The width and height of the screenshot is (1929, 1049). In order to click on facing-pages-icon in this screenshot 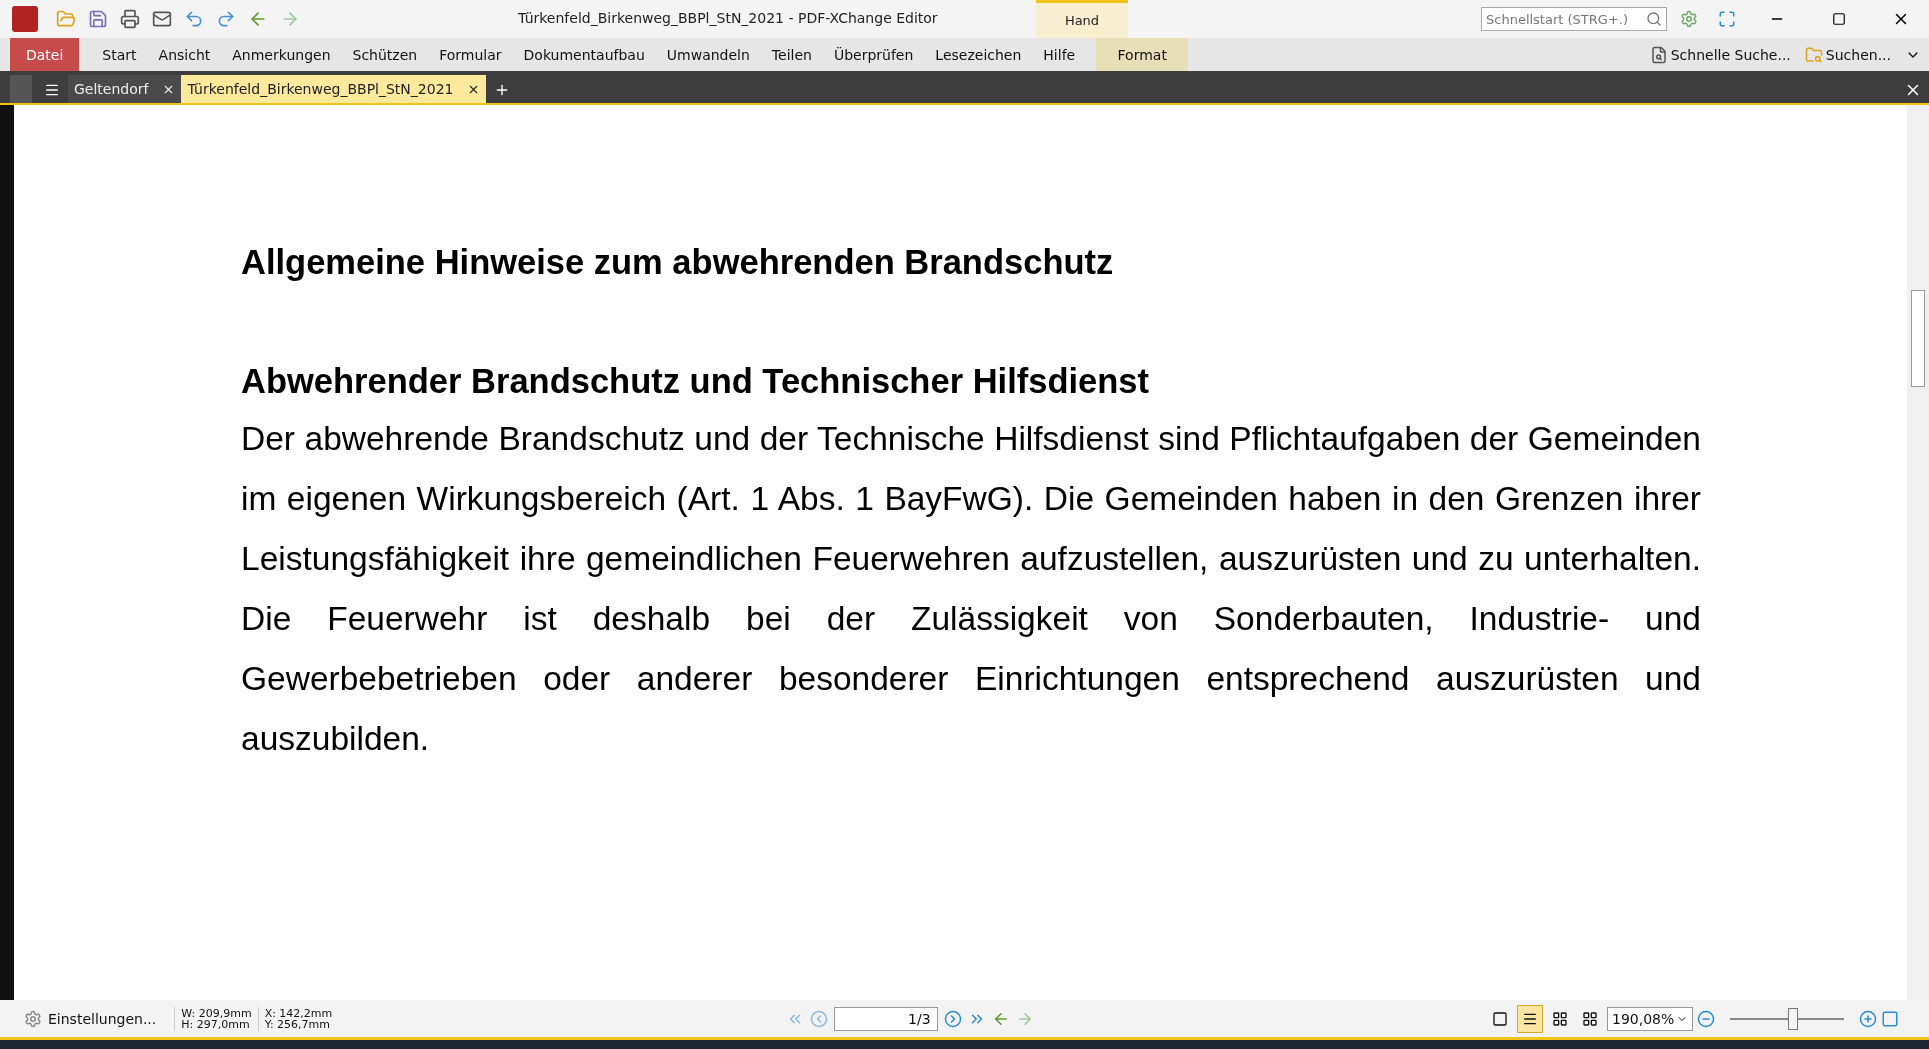, I will do `click(1560, 1018)`.